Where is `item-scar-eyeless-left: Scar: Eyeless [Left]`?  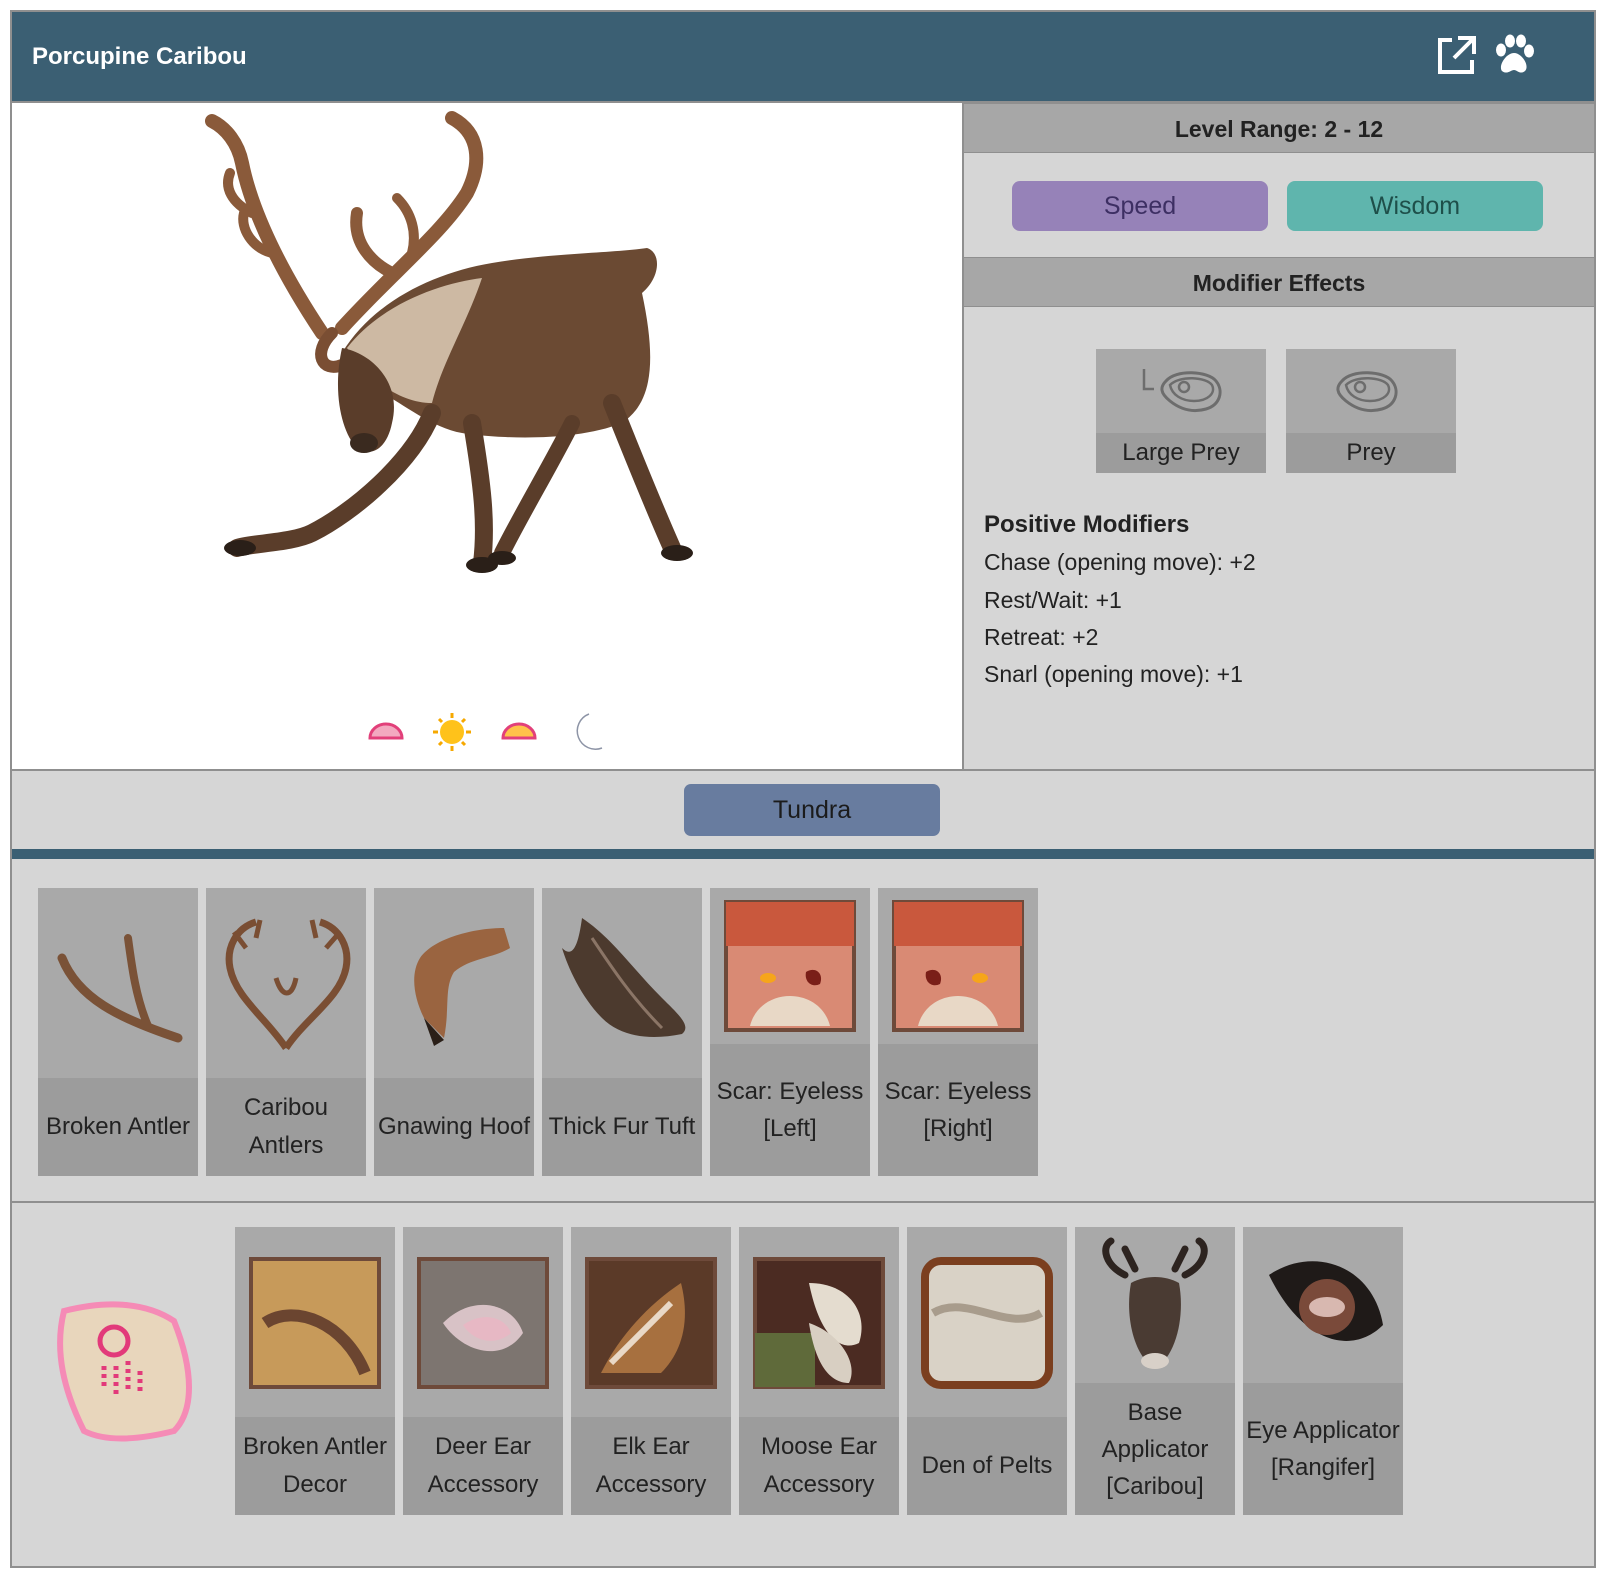
item-scar-eyeless-left: Scar: Eyeless [Left] is located at coordinates (790, 1032).